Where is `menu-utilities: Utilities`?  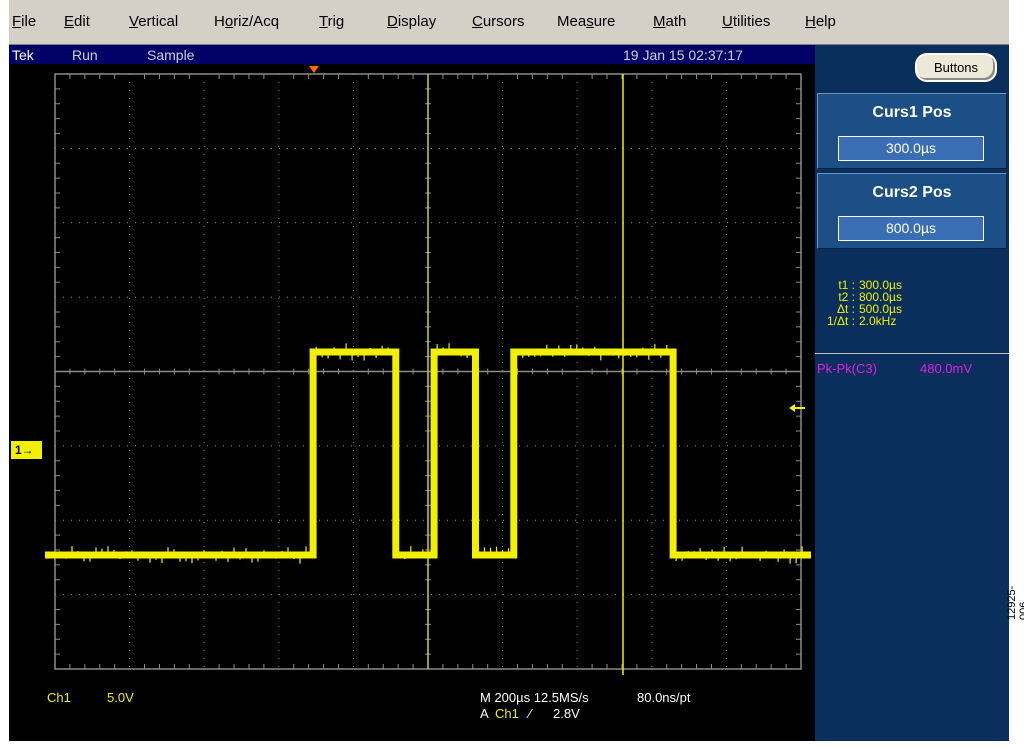 menu-utilities: Utilities is located at coordinates (746, 21).